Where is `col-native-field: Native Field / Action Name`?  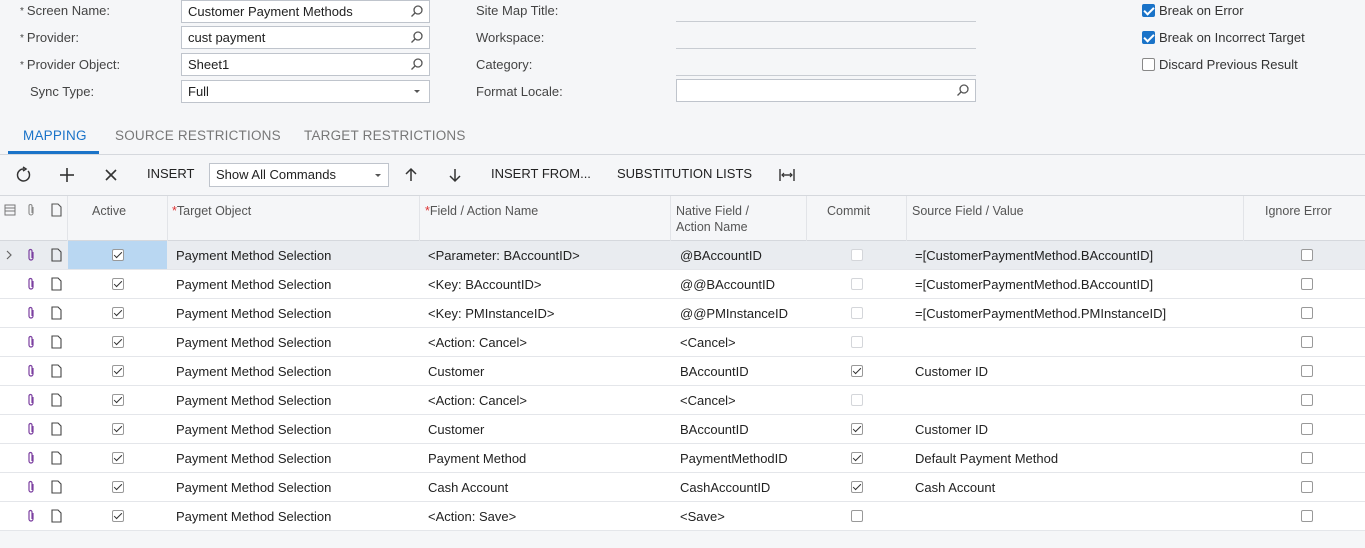
col-native-field: Native Field / Action Name is located at coordinates (712, 219).